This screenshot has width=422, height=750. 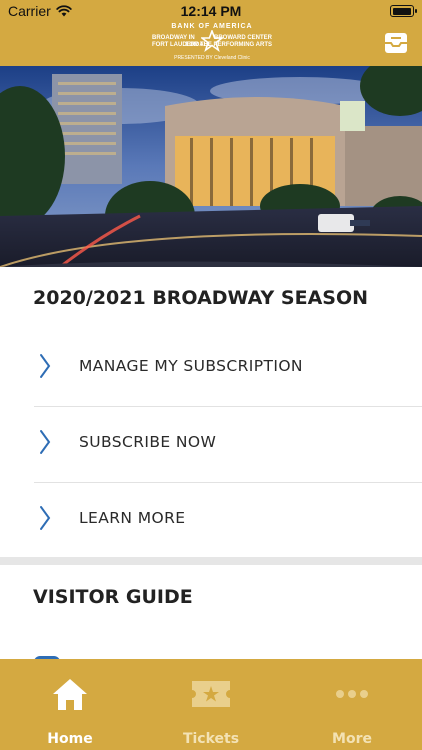 I want to click on status-time: 12:14 PM, so click(x=211, y=11).